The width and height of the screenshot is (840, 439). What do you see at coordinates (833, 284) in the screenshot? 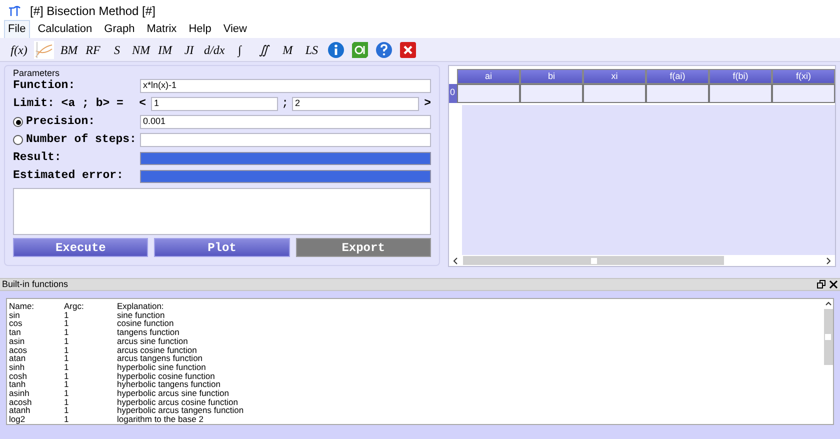
I see `close-icon` at bounding box center [833, 284].